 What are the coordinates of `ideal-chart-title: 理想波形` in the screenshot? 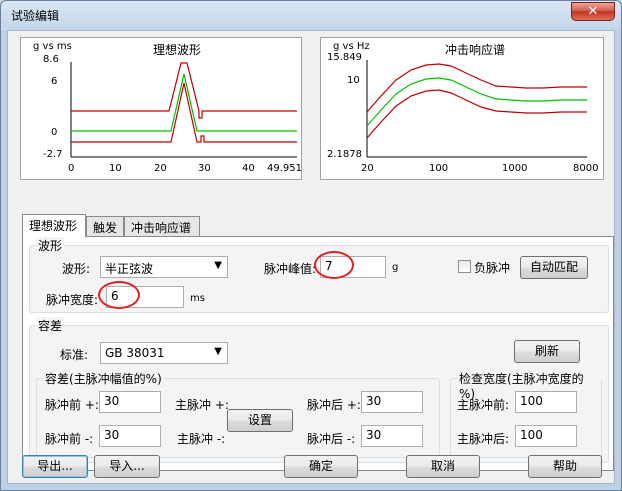 It's located at (177, 50).